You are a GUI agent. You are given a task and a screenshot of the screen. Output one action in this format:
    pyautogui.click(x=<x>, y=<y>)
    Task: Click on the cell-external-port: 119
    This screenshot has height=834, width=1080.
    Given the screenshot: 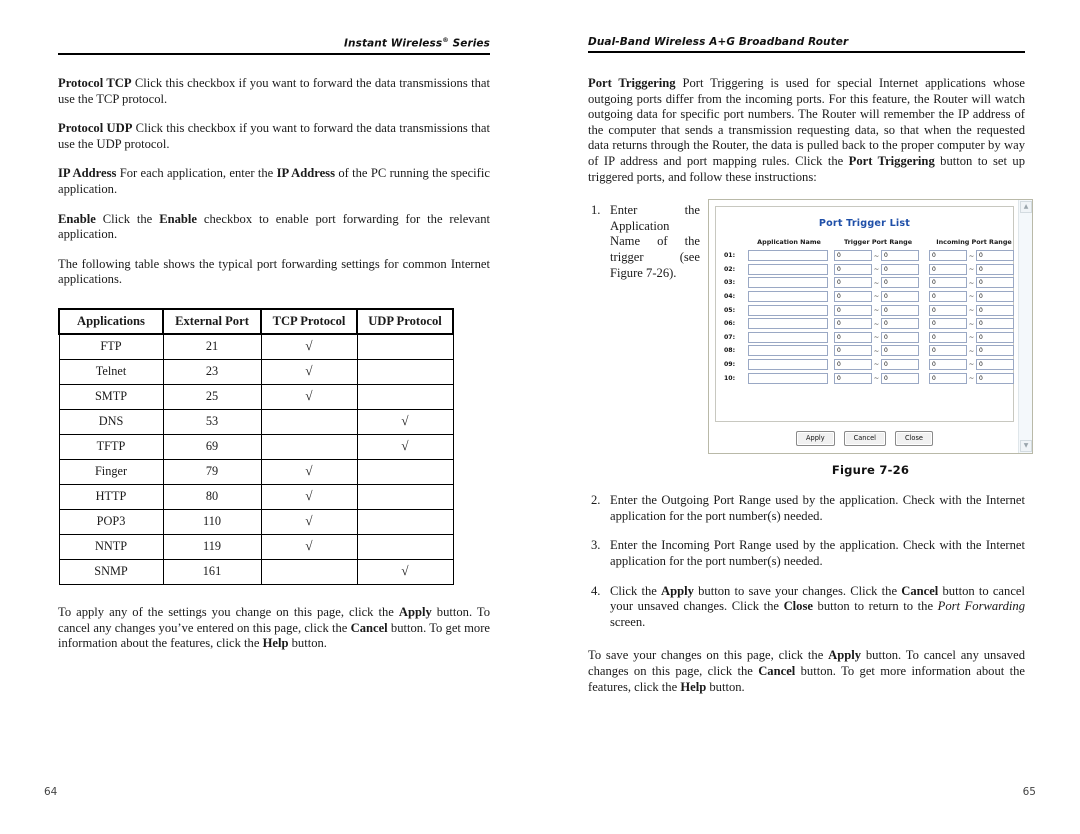 What is the action you would take?
    pyautogui.click(x=212, y=546)
    